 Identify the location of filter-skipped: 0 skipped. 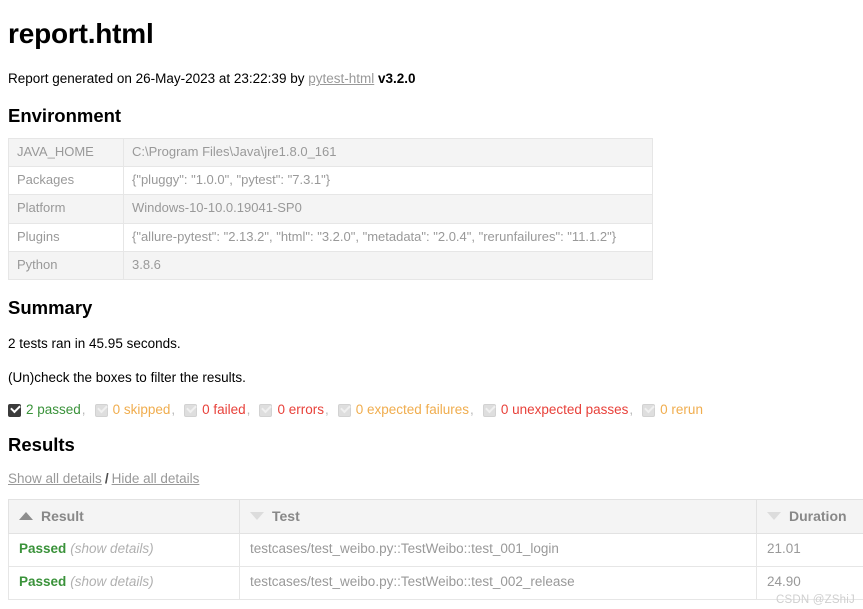
(132, 409).